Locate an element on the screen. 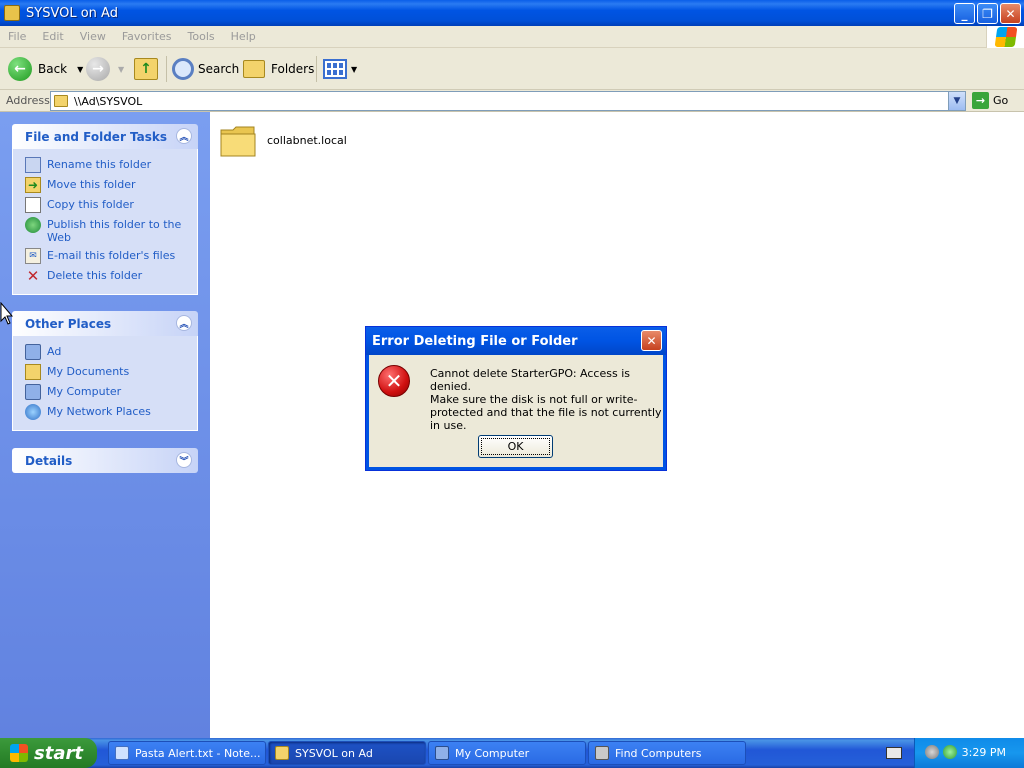  address-label: Address is located at coordinates (28, 100).